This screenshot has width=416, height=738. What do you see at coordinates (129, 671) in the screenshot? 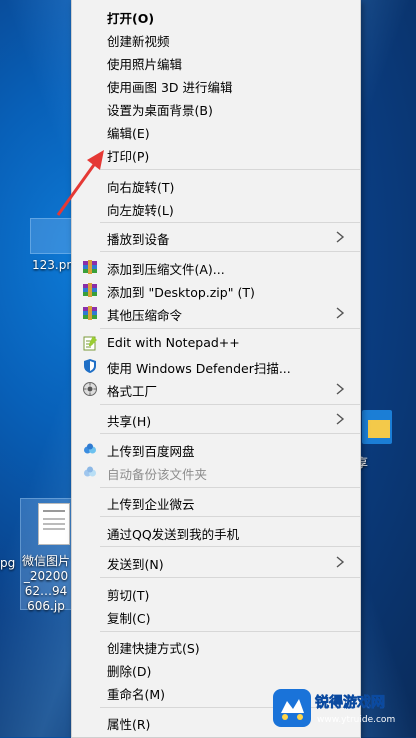
I see `menu-item-label: 删除(D)` at bounding box center [129, 671].